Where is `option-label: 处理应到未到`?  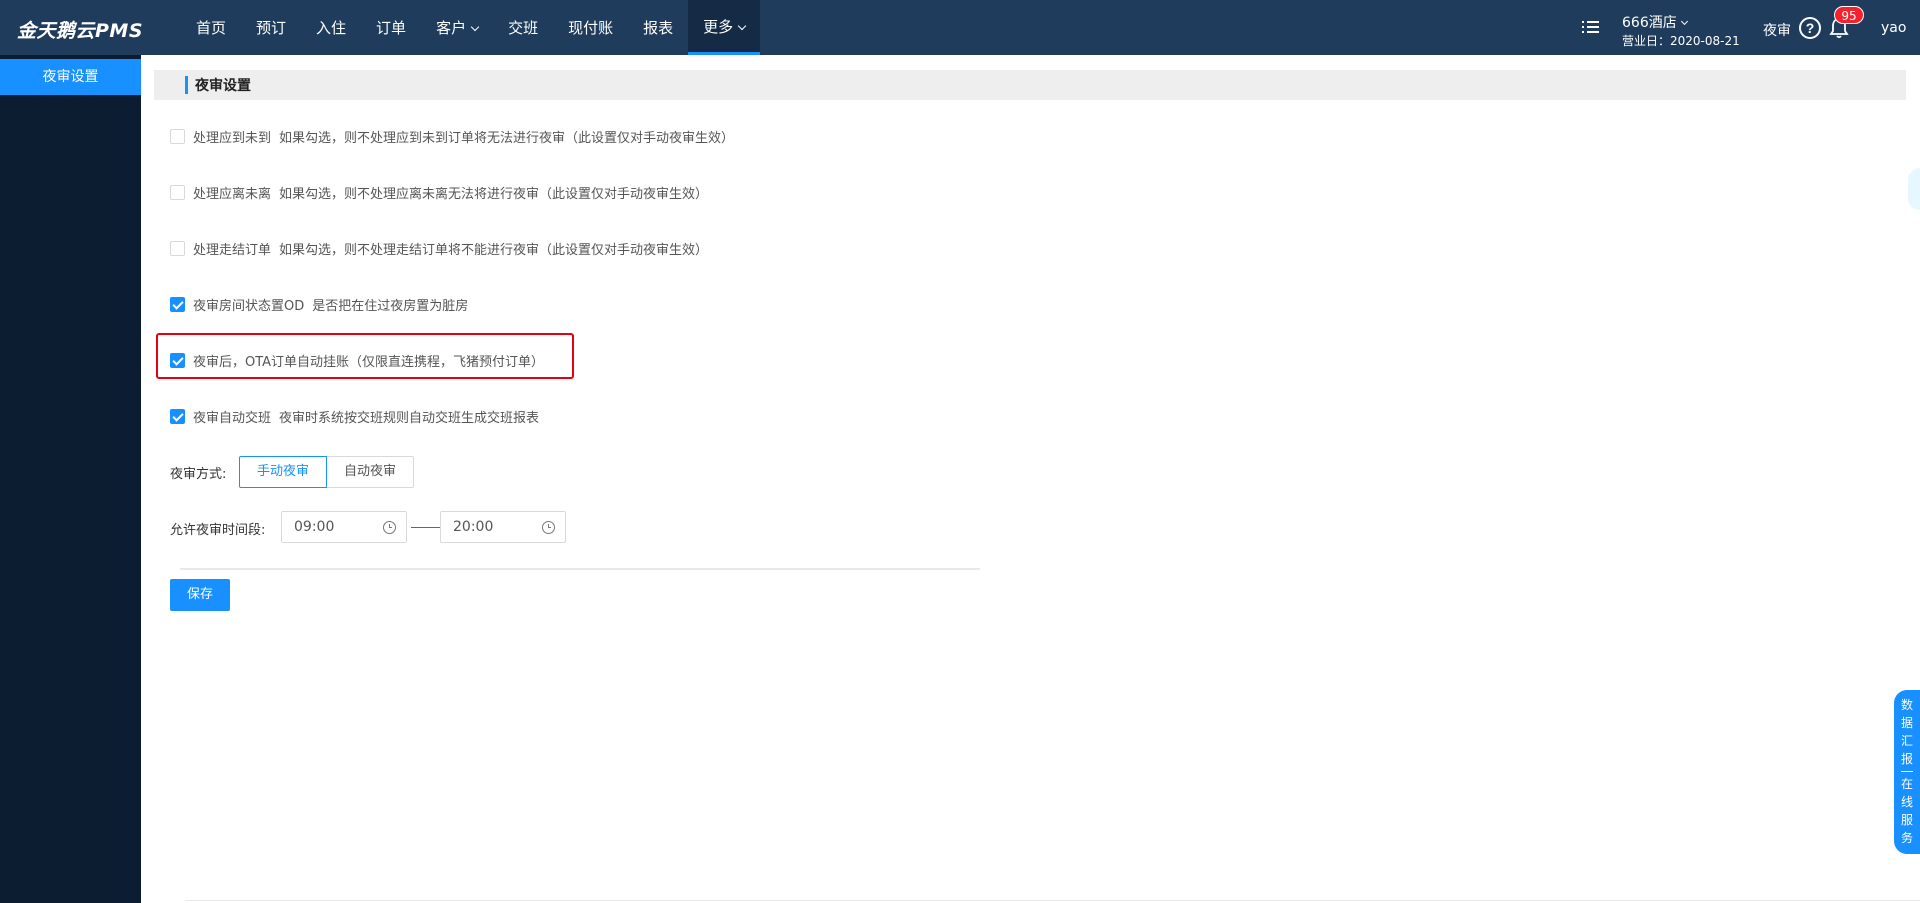 option-label: 处理应到未到 is located at coordinates (232, 138).